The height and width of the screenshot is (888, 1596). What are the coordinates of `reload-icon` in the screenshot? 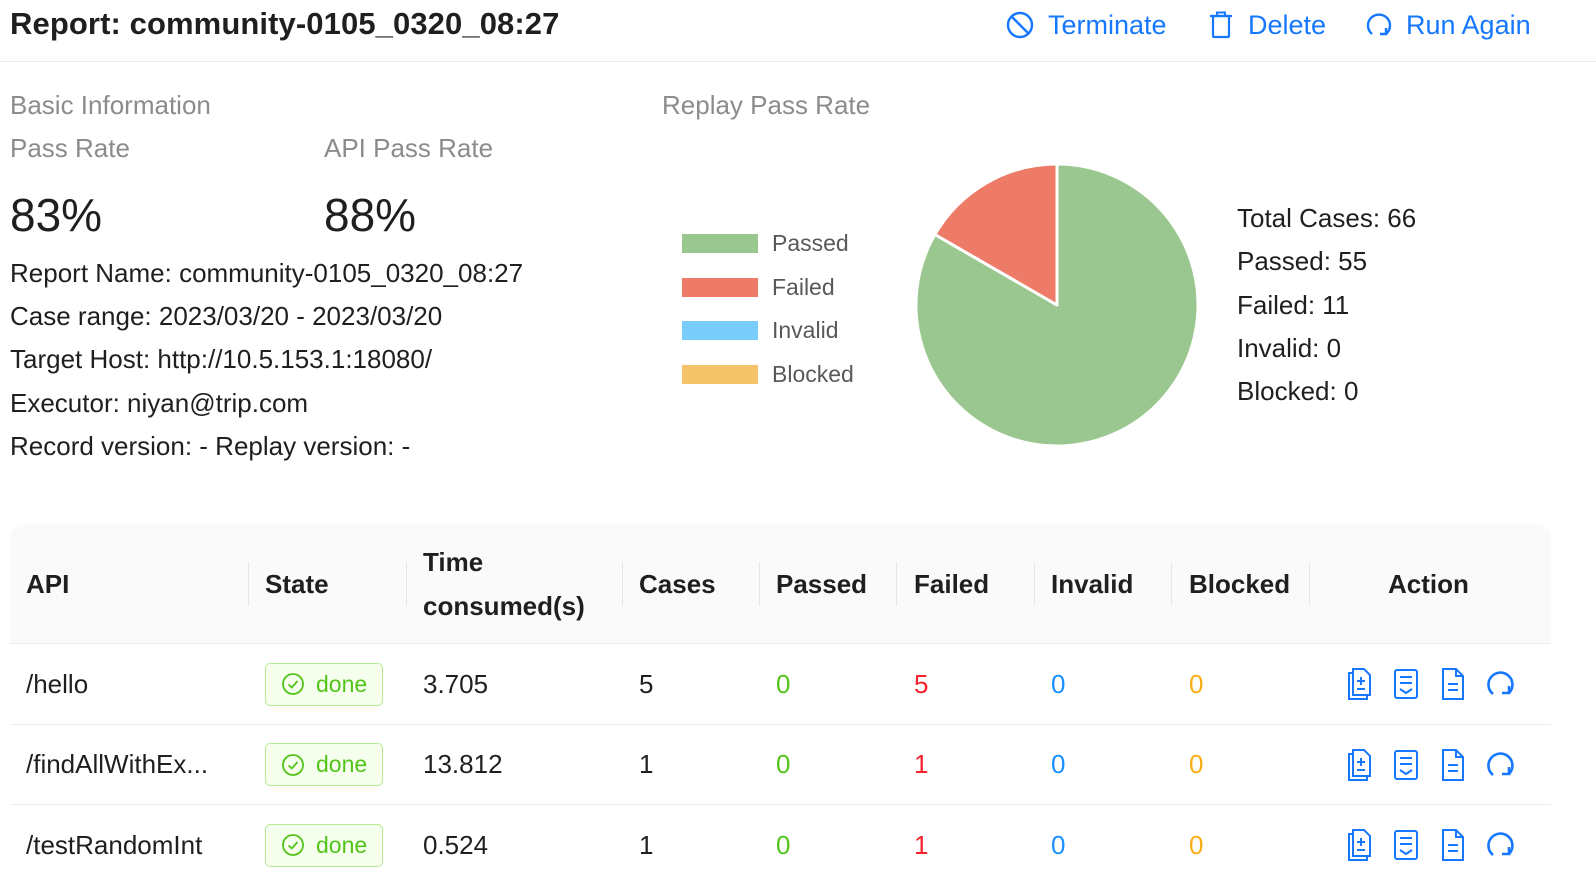 It's located at (1379, 24).